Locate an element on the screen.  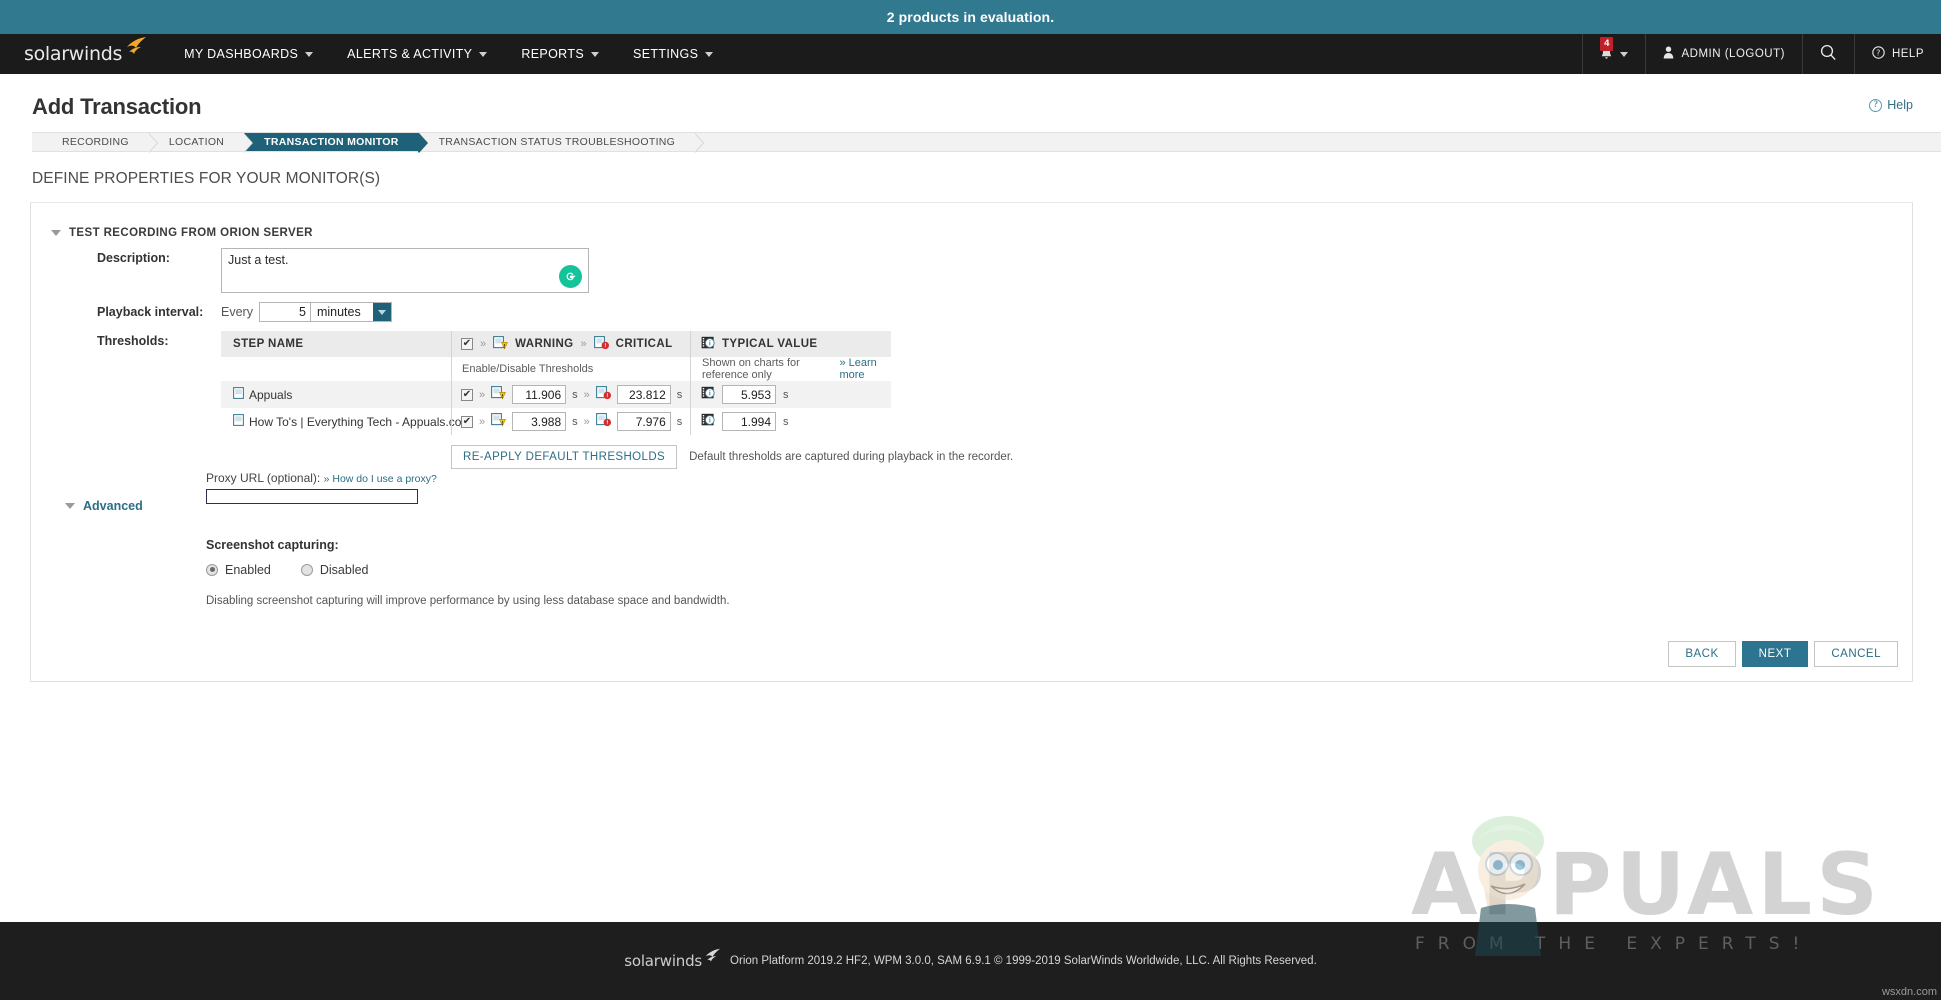
wizard-step-transaction-status-troubleshooting: TRANSACTION STATUS TROUBLESHOOTING is located at coordinates (561, 143).